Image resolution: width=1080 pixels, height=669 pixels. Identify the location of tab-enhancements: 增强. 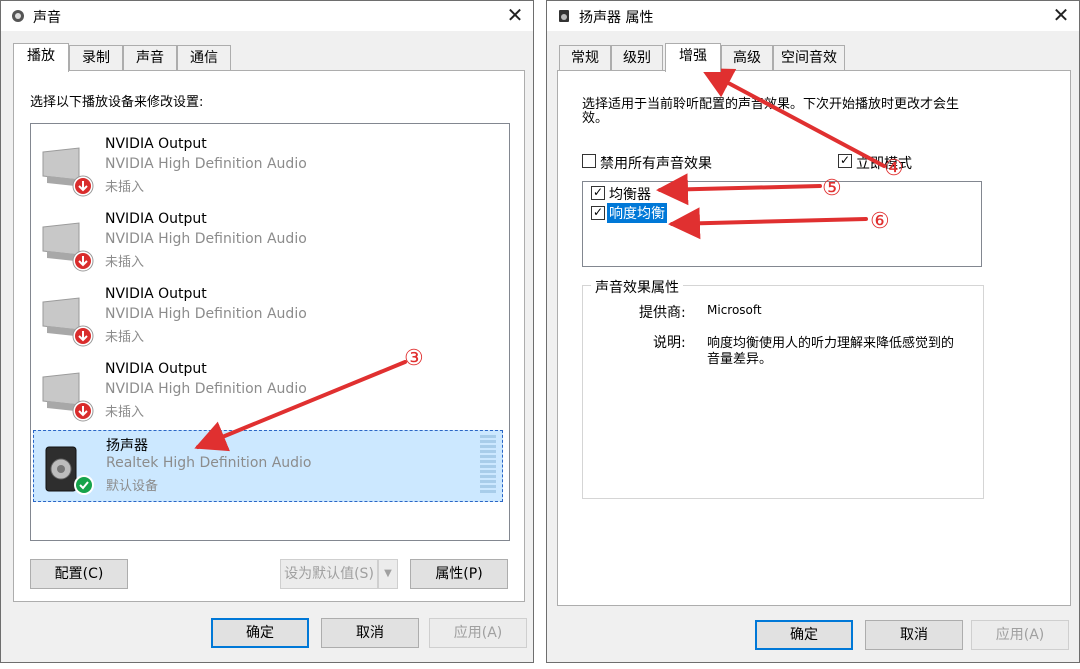
(693, 57).